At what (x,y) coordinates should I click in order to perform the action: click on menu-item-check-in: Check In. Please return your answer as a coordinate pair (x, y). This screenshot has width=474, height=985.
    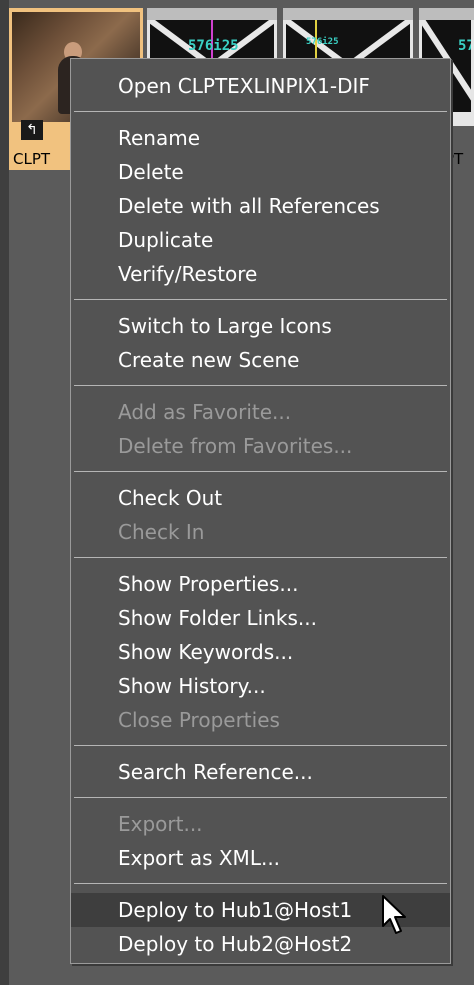
    Looking at the image, I should click on (161, 532).